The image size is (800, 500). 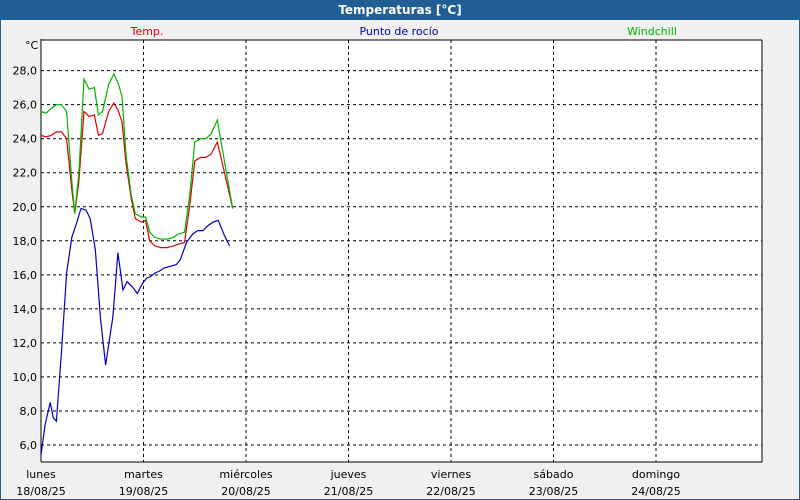 What do you see at coordinates (25, 105) in the screenshot?
I see `y-tick-label: 26,0` at bounding box center [25, 105].